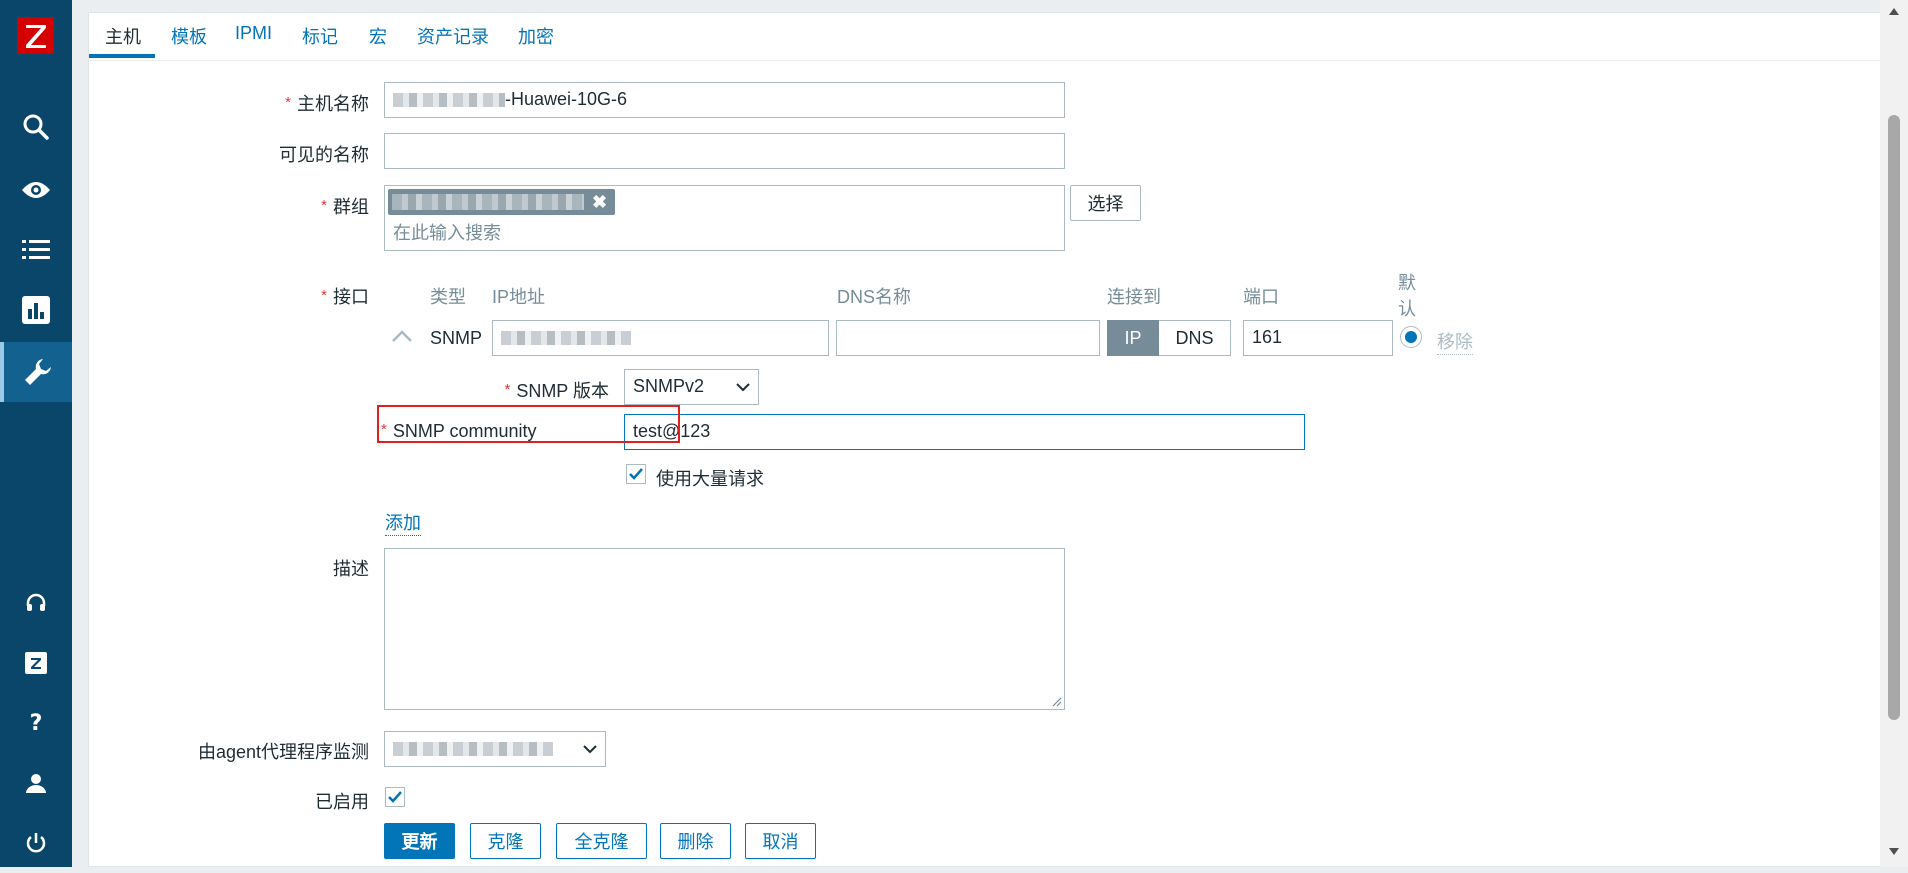 The width and height of the screenshot is (1908, 873). What do you see at coordinates (1056, 701) in the screenshot?
I see `resize-grip-icon` at bounding box center [1056, 701].